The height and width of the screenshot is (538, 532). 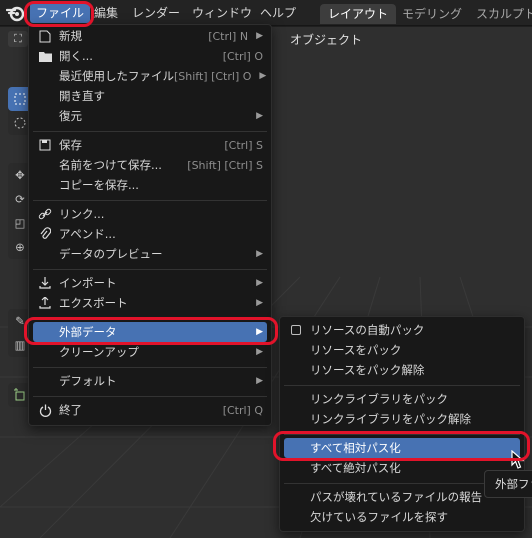 I want to click on menu-item-save: 保存 [Ctrl] S, so click(x=150, y=145).